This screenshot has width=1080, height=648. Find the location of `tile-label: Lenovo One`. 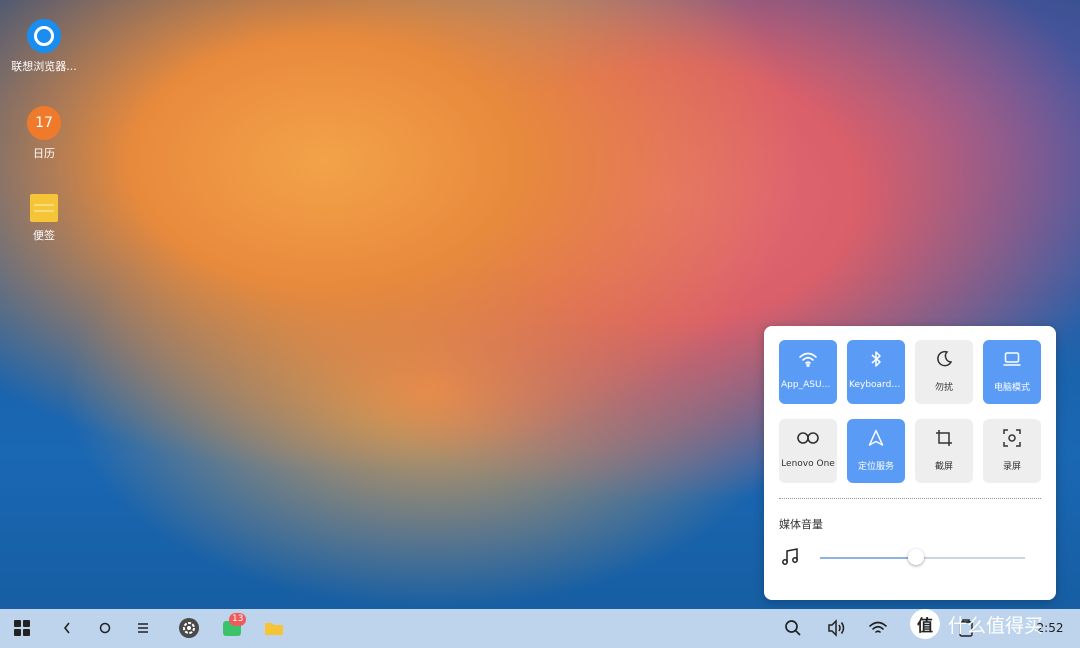

tile-label: Lenovo One is located at coordinates (808, 464).